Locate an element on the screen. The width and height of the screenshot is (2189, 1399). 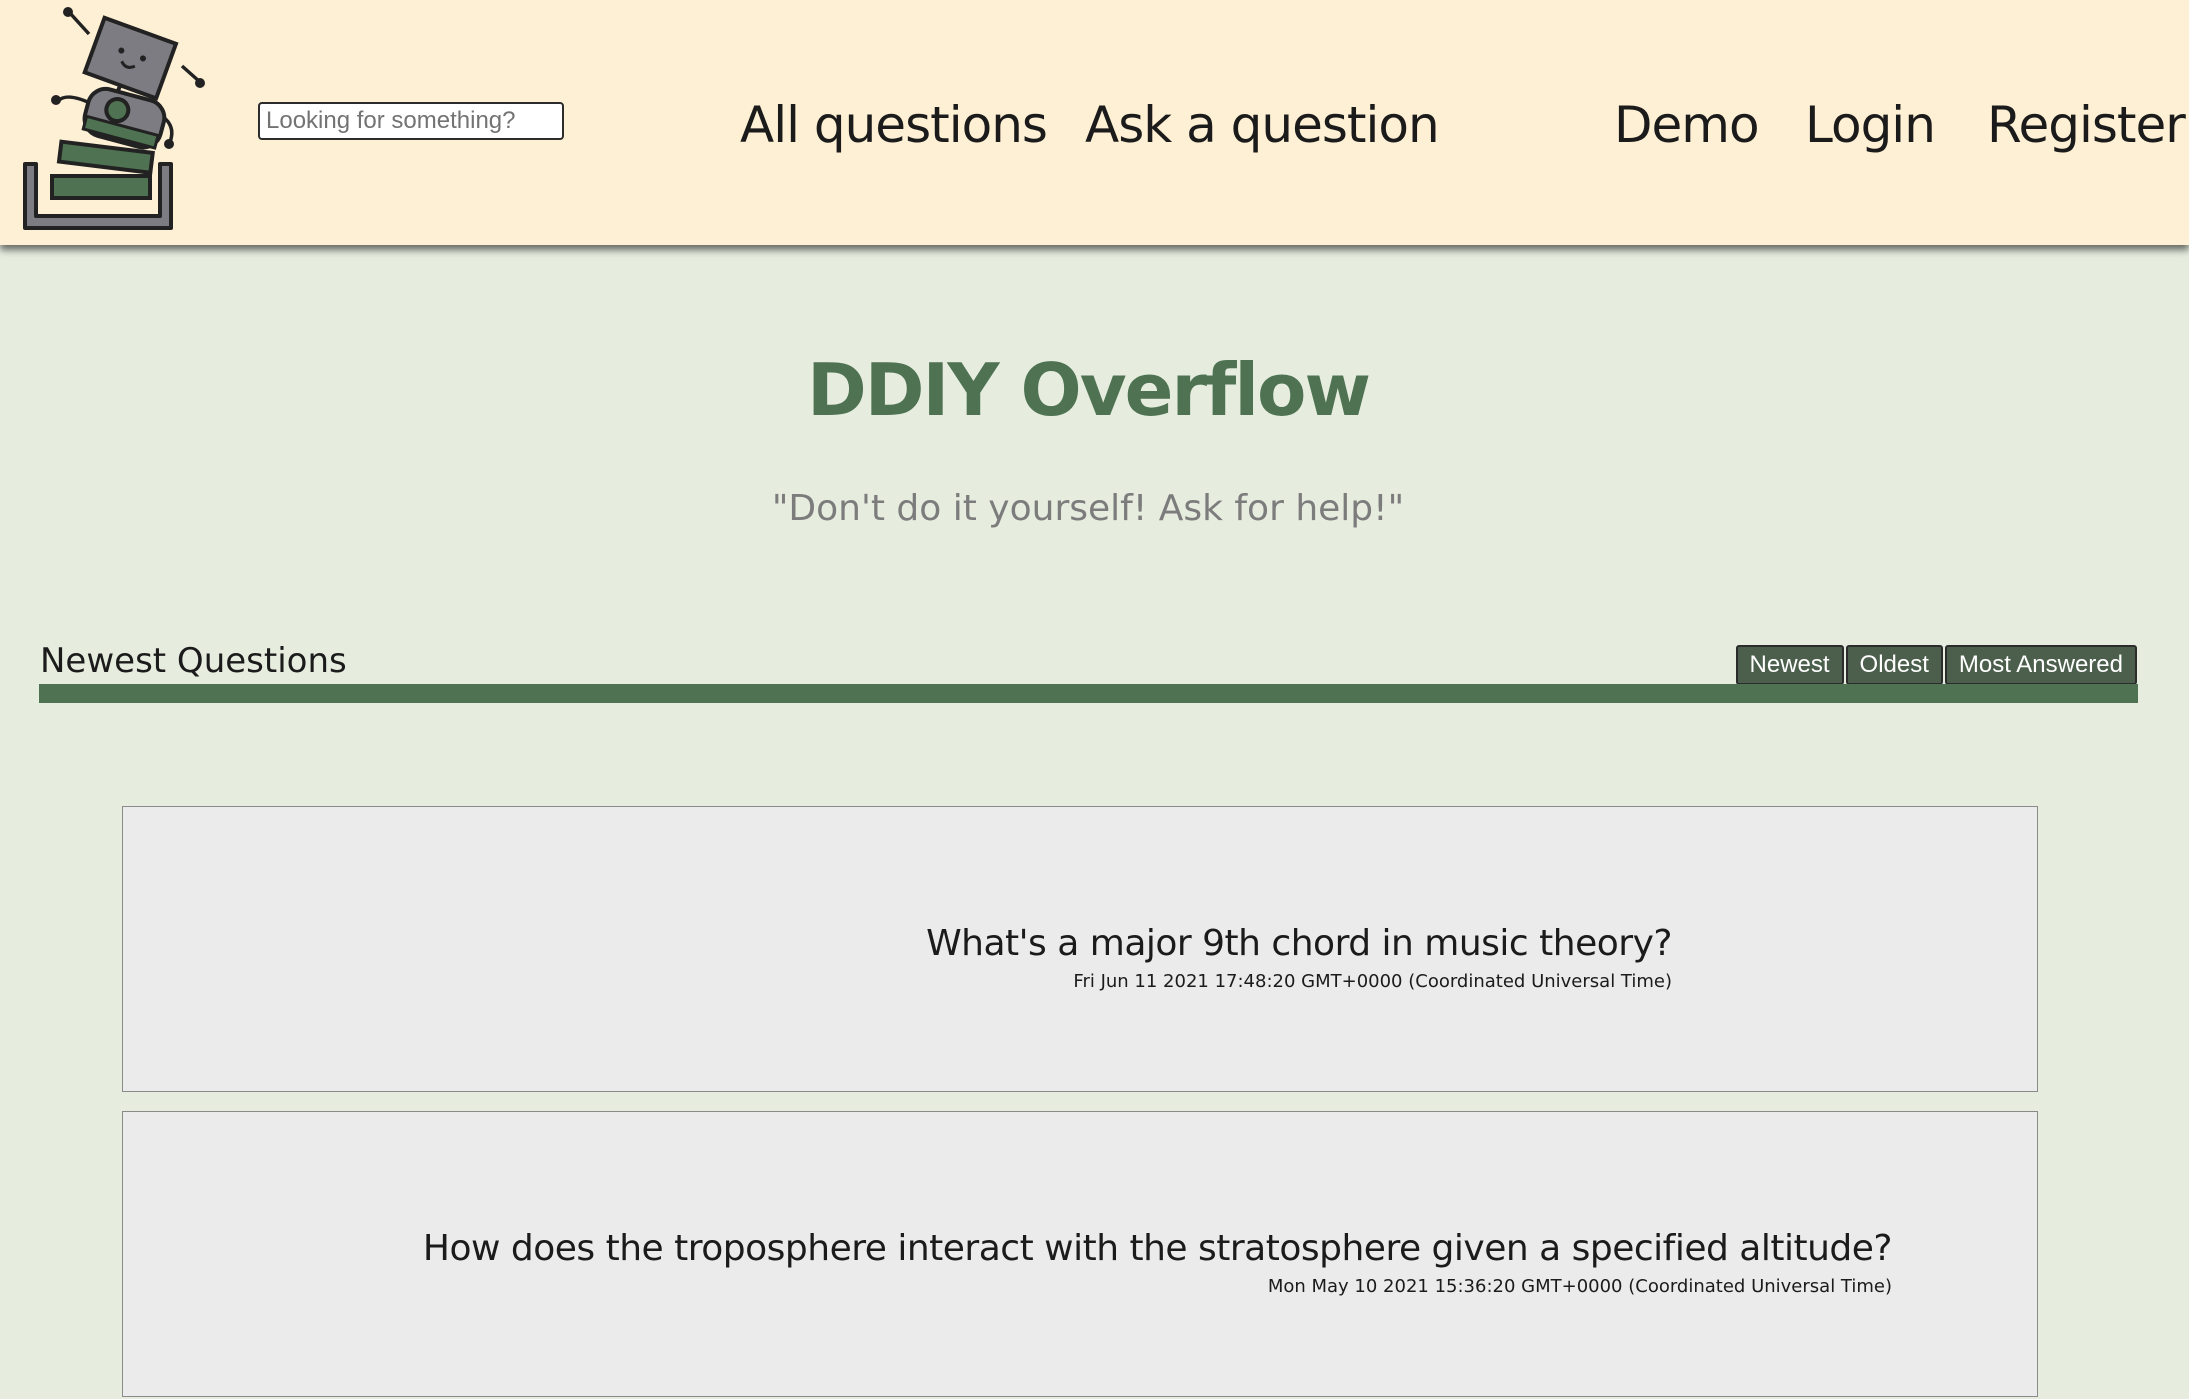
page-tagline: "Don't do it yourself! Ask for help!" is located at coordinates (1088, 508).